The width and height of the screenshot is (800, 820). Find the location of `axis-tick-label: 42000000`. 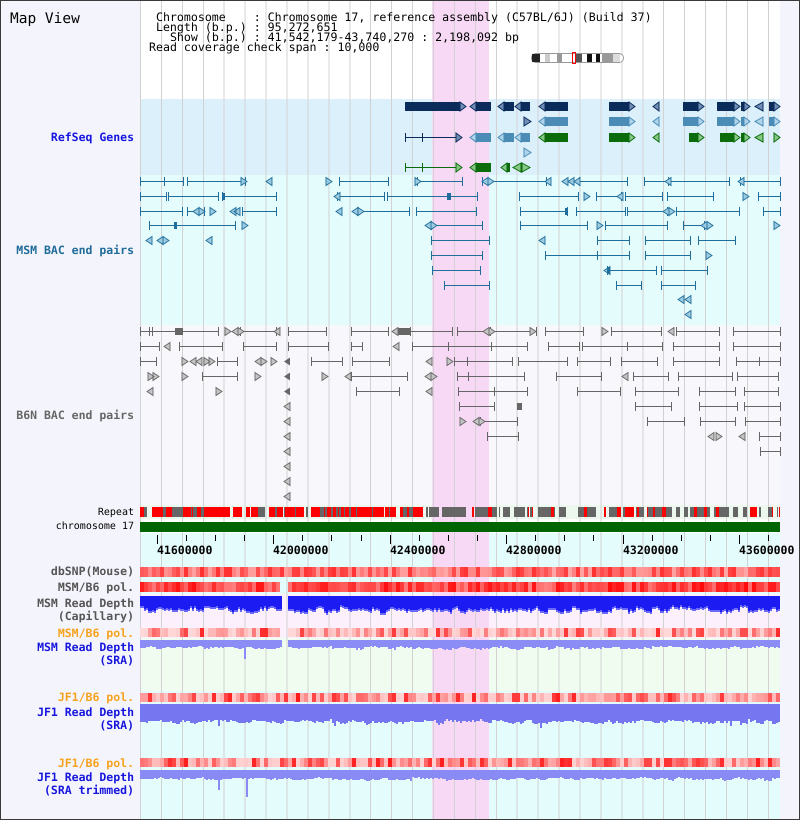

axis-tick-label: 42000000 is located at coordinates (300, 550).